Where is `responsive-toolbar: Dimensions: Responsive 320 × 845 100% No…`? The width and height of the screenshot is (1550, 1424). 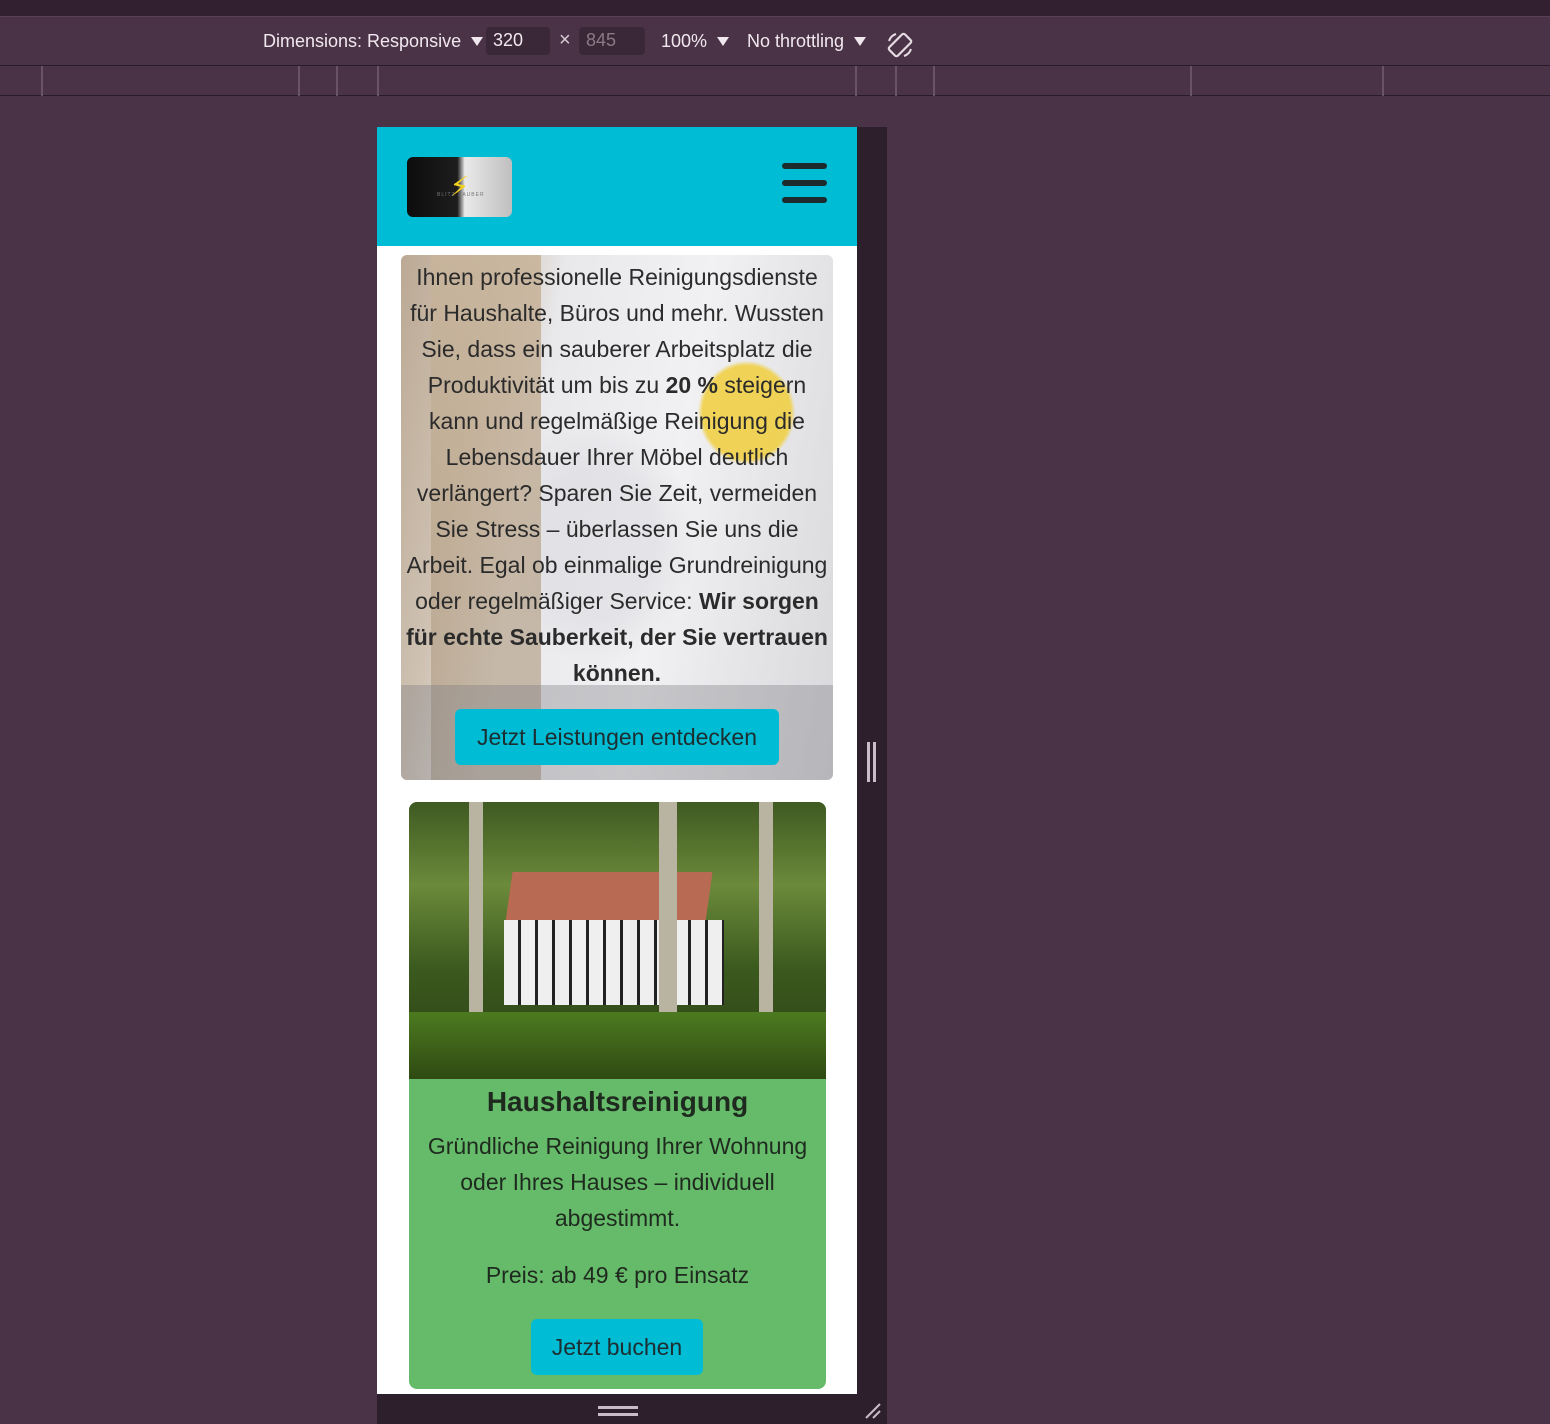
responsive-toolbar: Dimensions: Responsive 320 × 845 100% No… is located at coordinates (775, 41).